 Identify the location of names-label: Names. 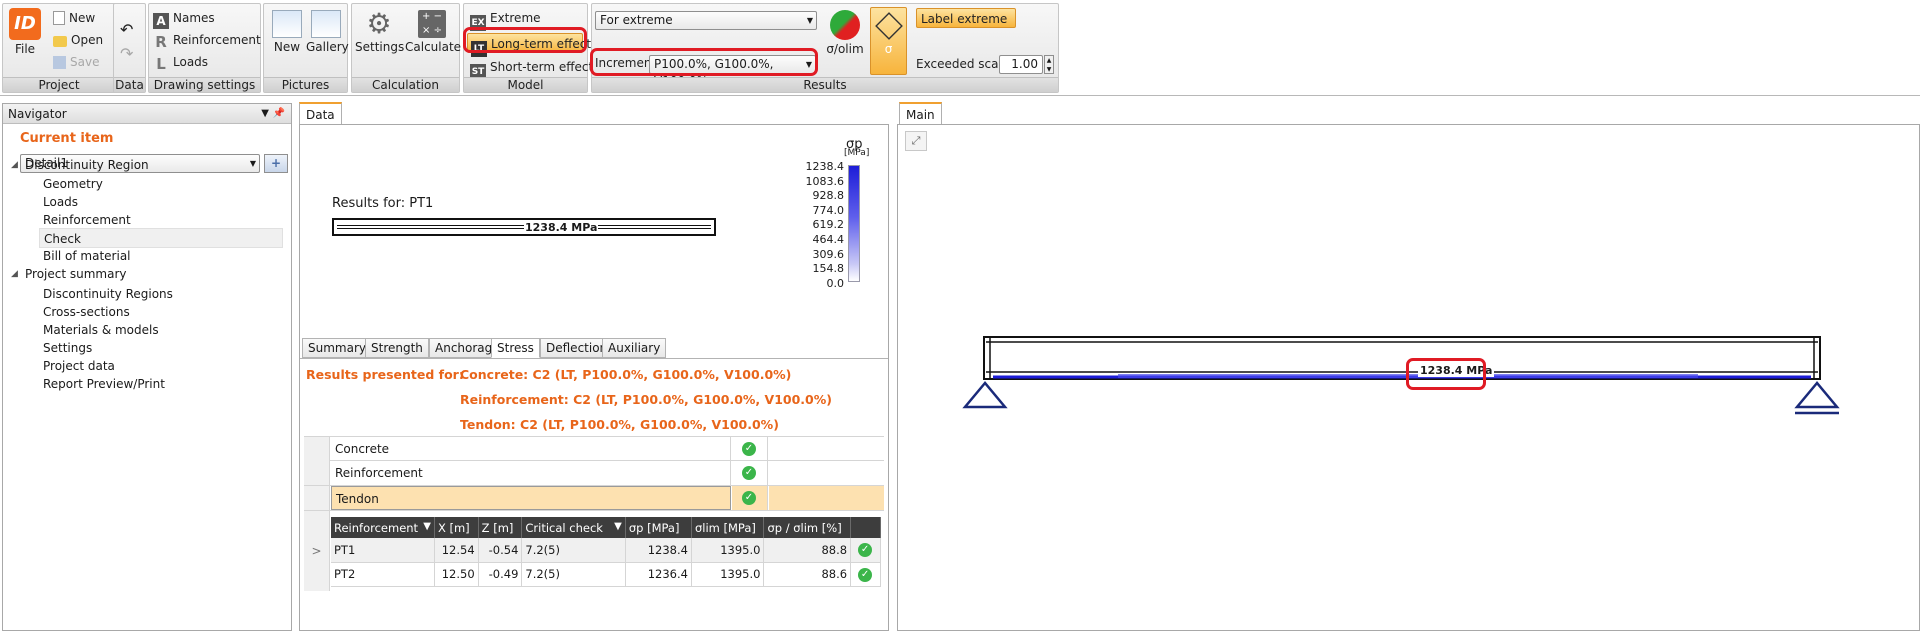
(194, 18).